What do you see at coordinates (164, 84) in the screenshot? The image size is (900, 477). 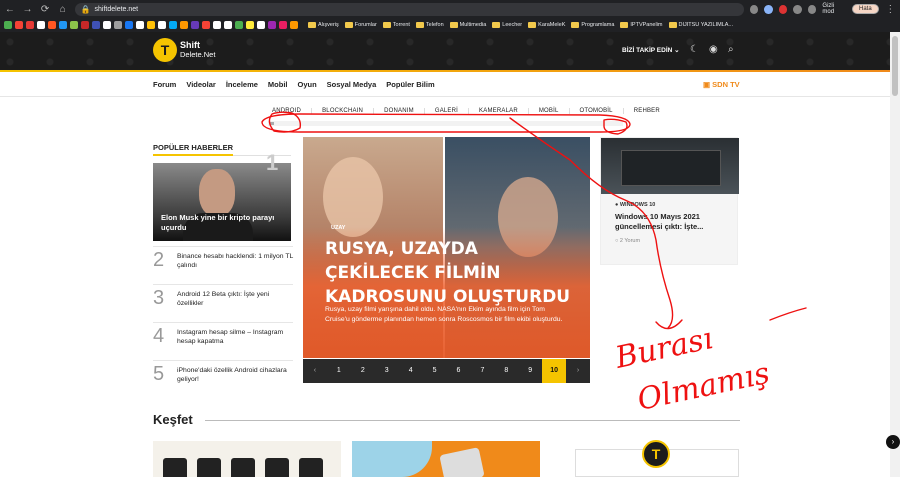 I see `main-nav-item: Forum` at bounding box center [164, 84].